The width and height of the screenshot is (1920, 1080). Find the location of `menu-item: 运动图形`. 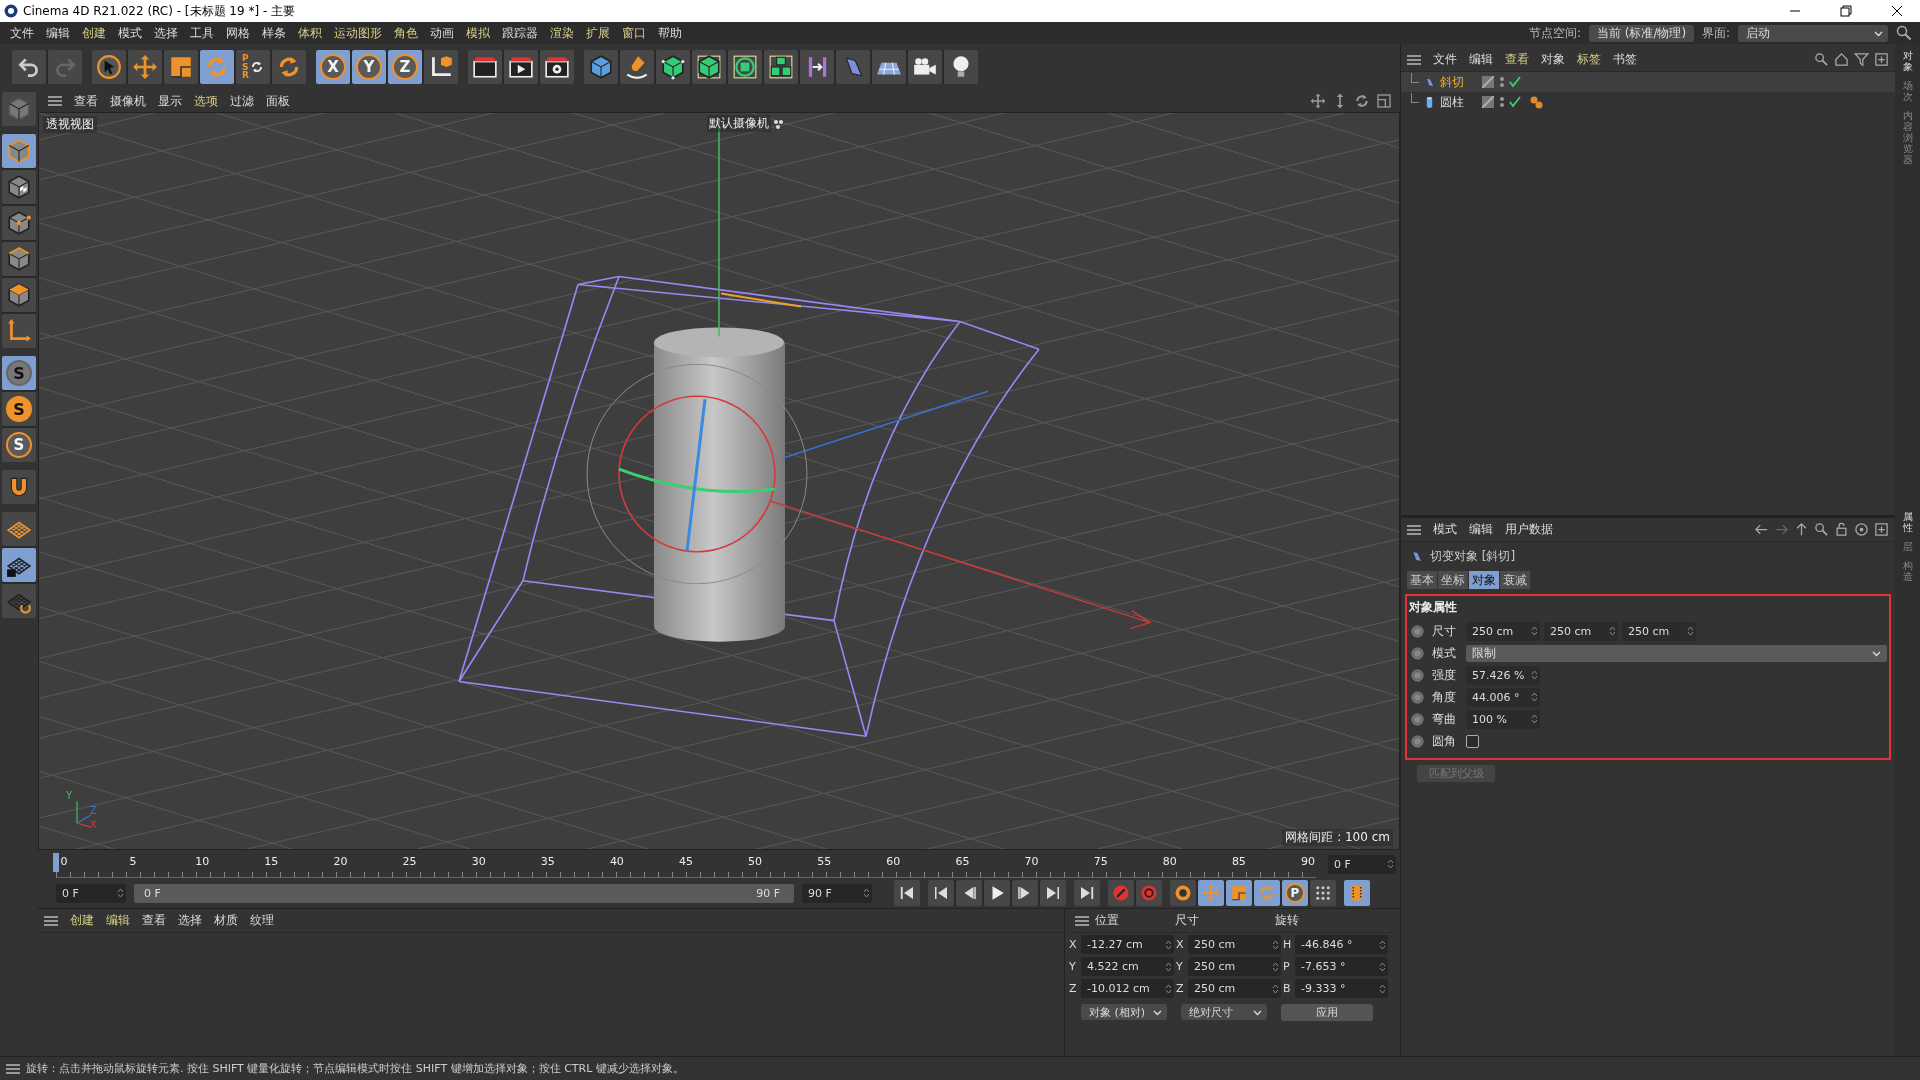

menu-item: 运动图形 is located at coordinates (358, 33).